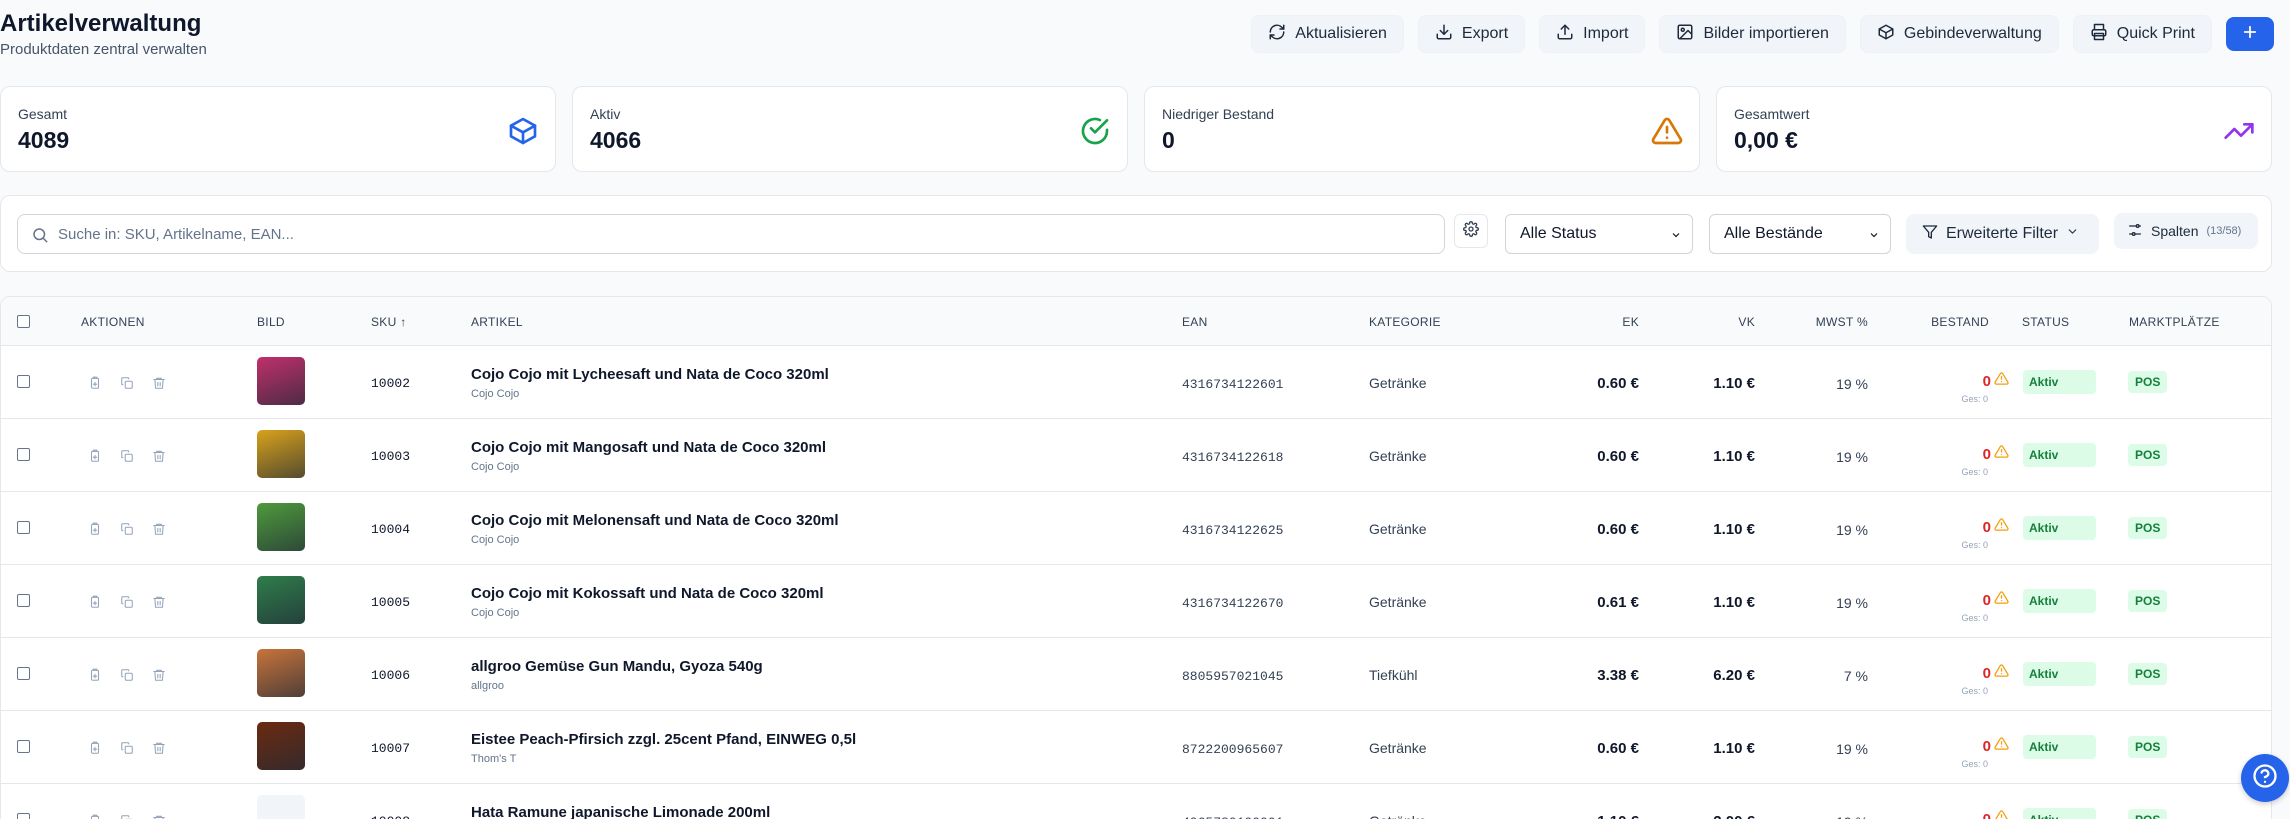 The width and height of the screenshot is (2290, 819). What do you see at coordinates (1960, 322) in the screenshot?
I see `header-stock: BESTAND` at bounding box center [1960, 322].